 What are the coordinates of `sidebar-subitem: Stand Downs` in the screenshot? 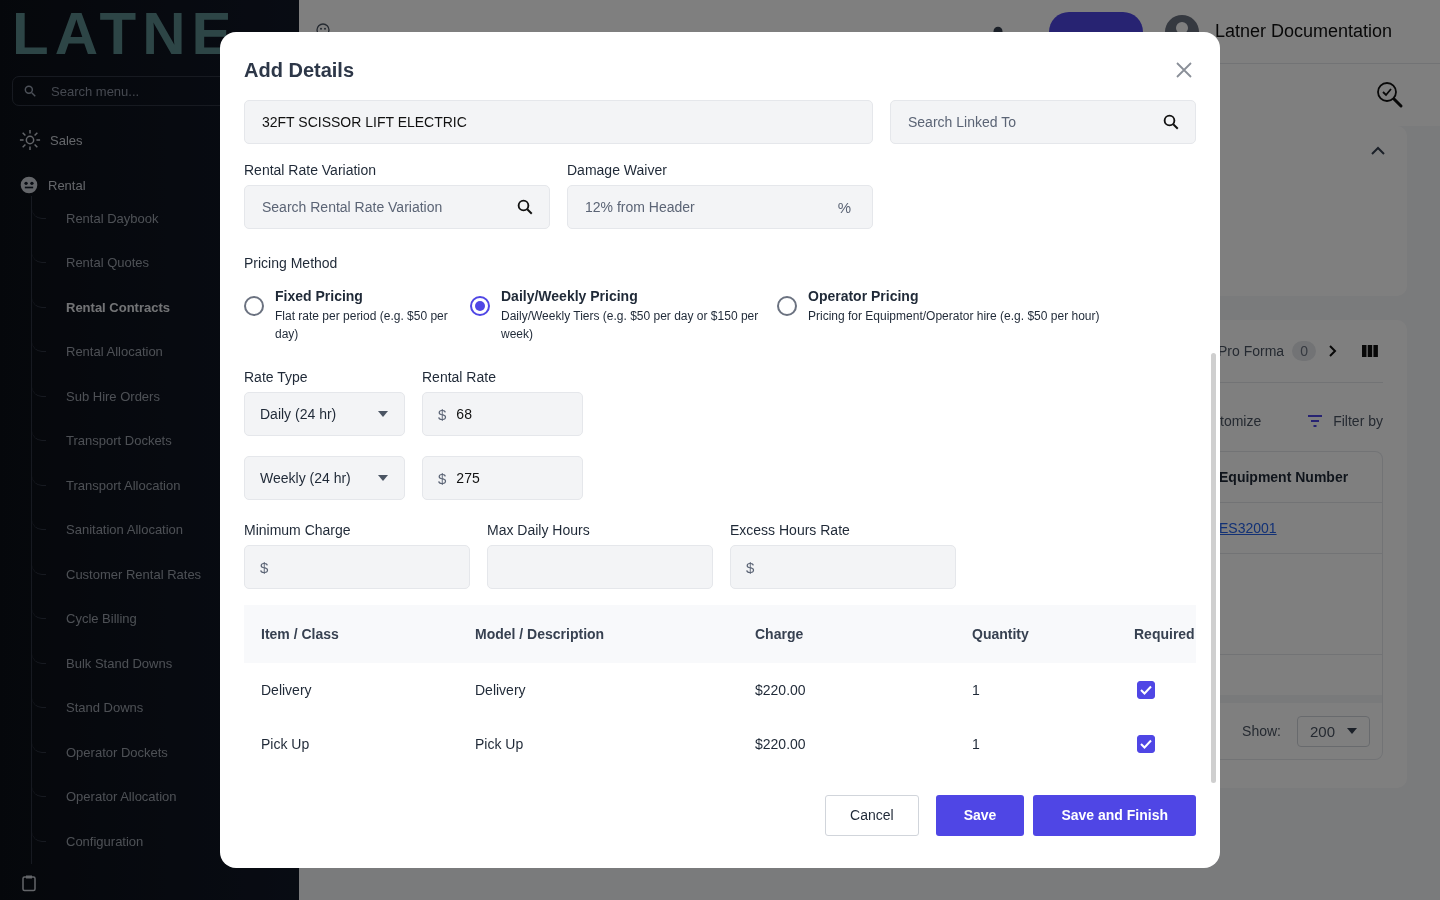 It's located at (105, 708).